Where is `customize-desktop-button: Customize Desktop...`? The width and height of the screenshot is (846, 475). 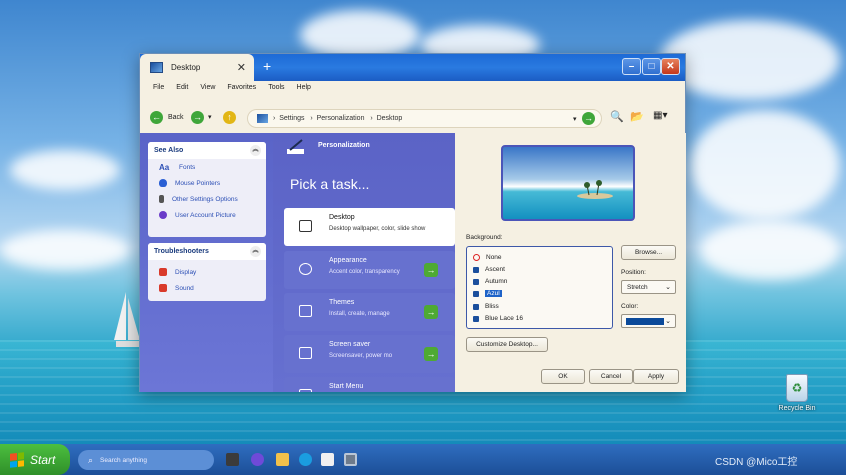
customize-desktop-button: Customize Desktop... is located at coordinates (507, 344).